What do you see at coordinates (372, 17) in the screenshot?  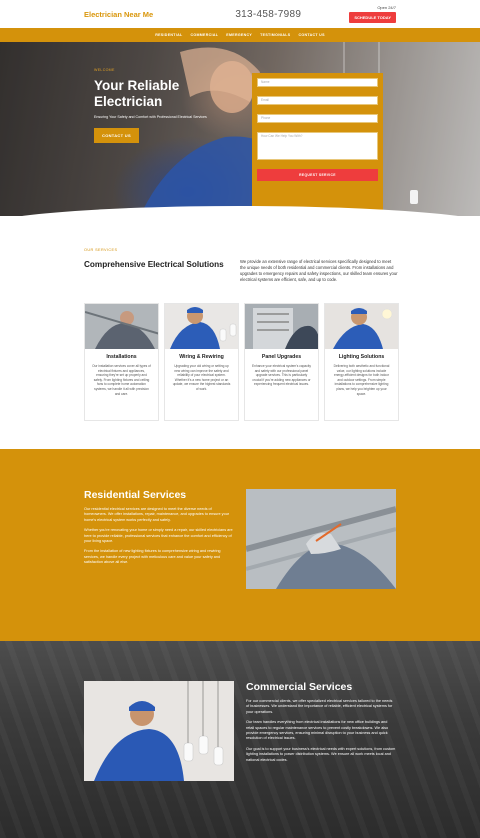 I see `schedule-button: SCHEDULE TODAY` at bounding box center [372, 17].